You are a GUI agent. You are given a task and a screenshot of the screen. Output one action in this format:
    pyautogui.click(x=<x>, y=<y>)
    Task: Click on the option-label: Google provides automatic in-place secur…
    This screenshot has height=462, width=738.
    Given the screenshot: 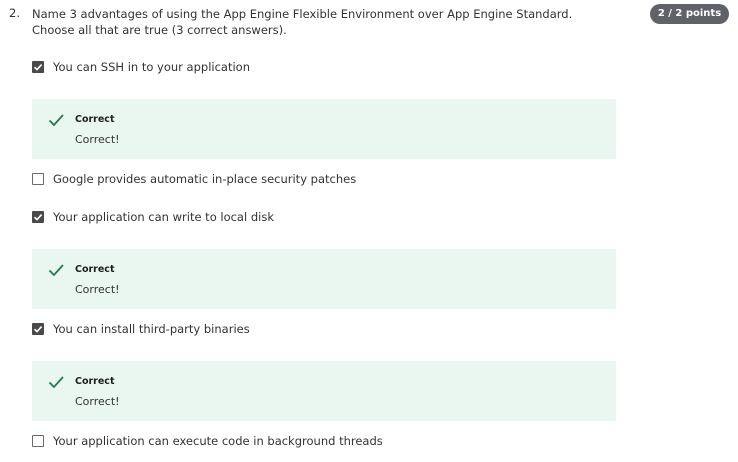 What is the action you would take?
    pyautogui.click(x=205, y=179)
    